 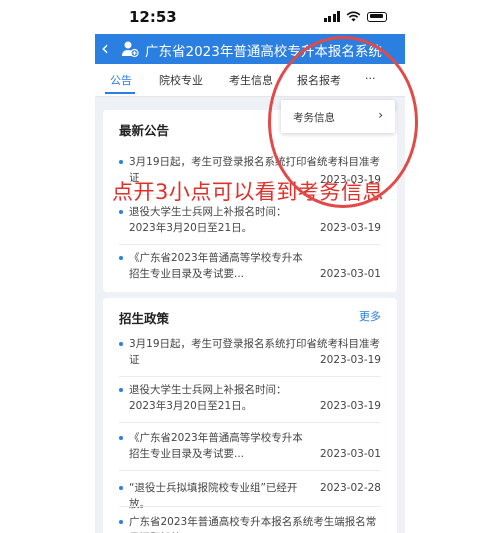 What do you see at coordinates (370, 316) in the screenshot?
I see `more-link: 更多` at bounding box center [370, 316].